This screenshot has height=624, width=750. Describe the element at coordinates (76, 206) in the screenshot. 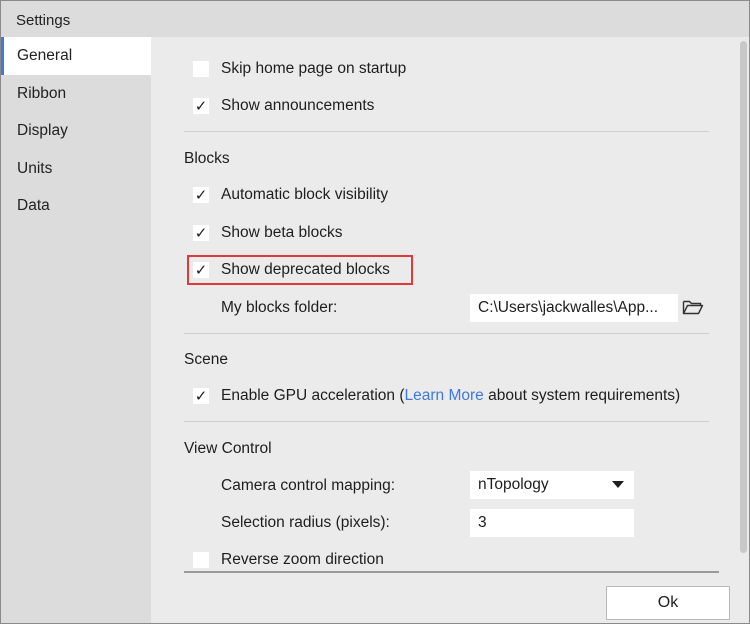

I see `sidebar-item-data: Data` at that location.